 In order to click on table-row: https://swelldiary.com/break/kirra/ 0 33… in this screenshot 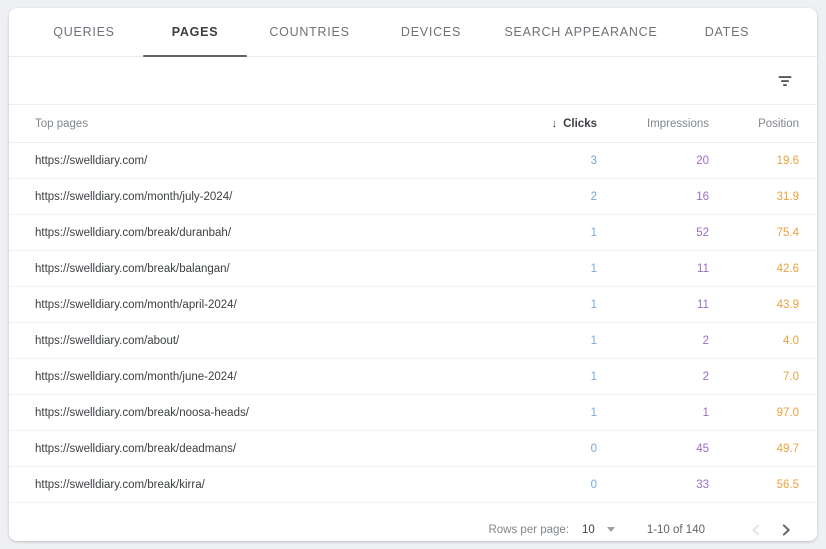, I will do `click(413, 485)`.